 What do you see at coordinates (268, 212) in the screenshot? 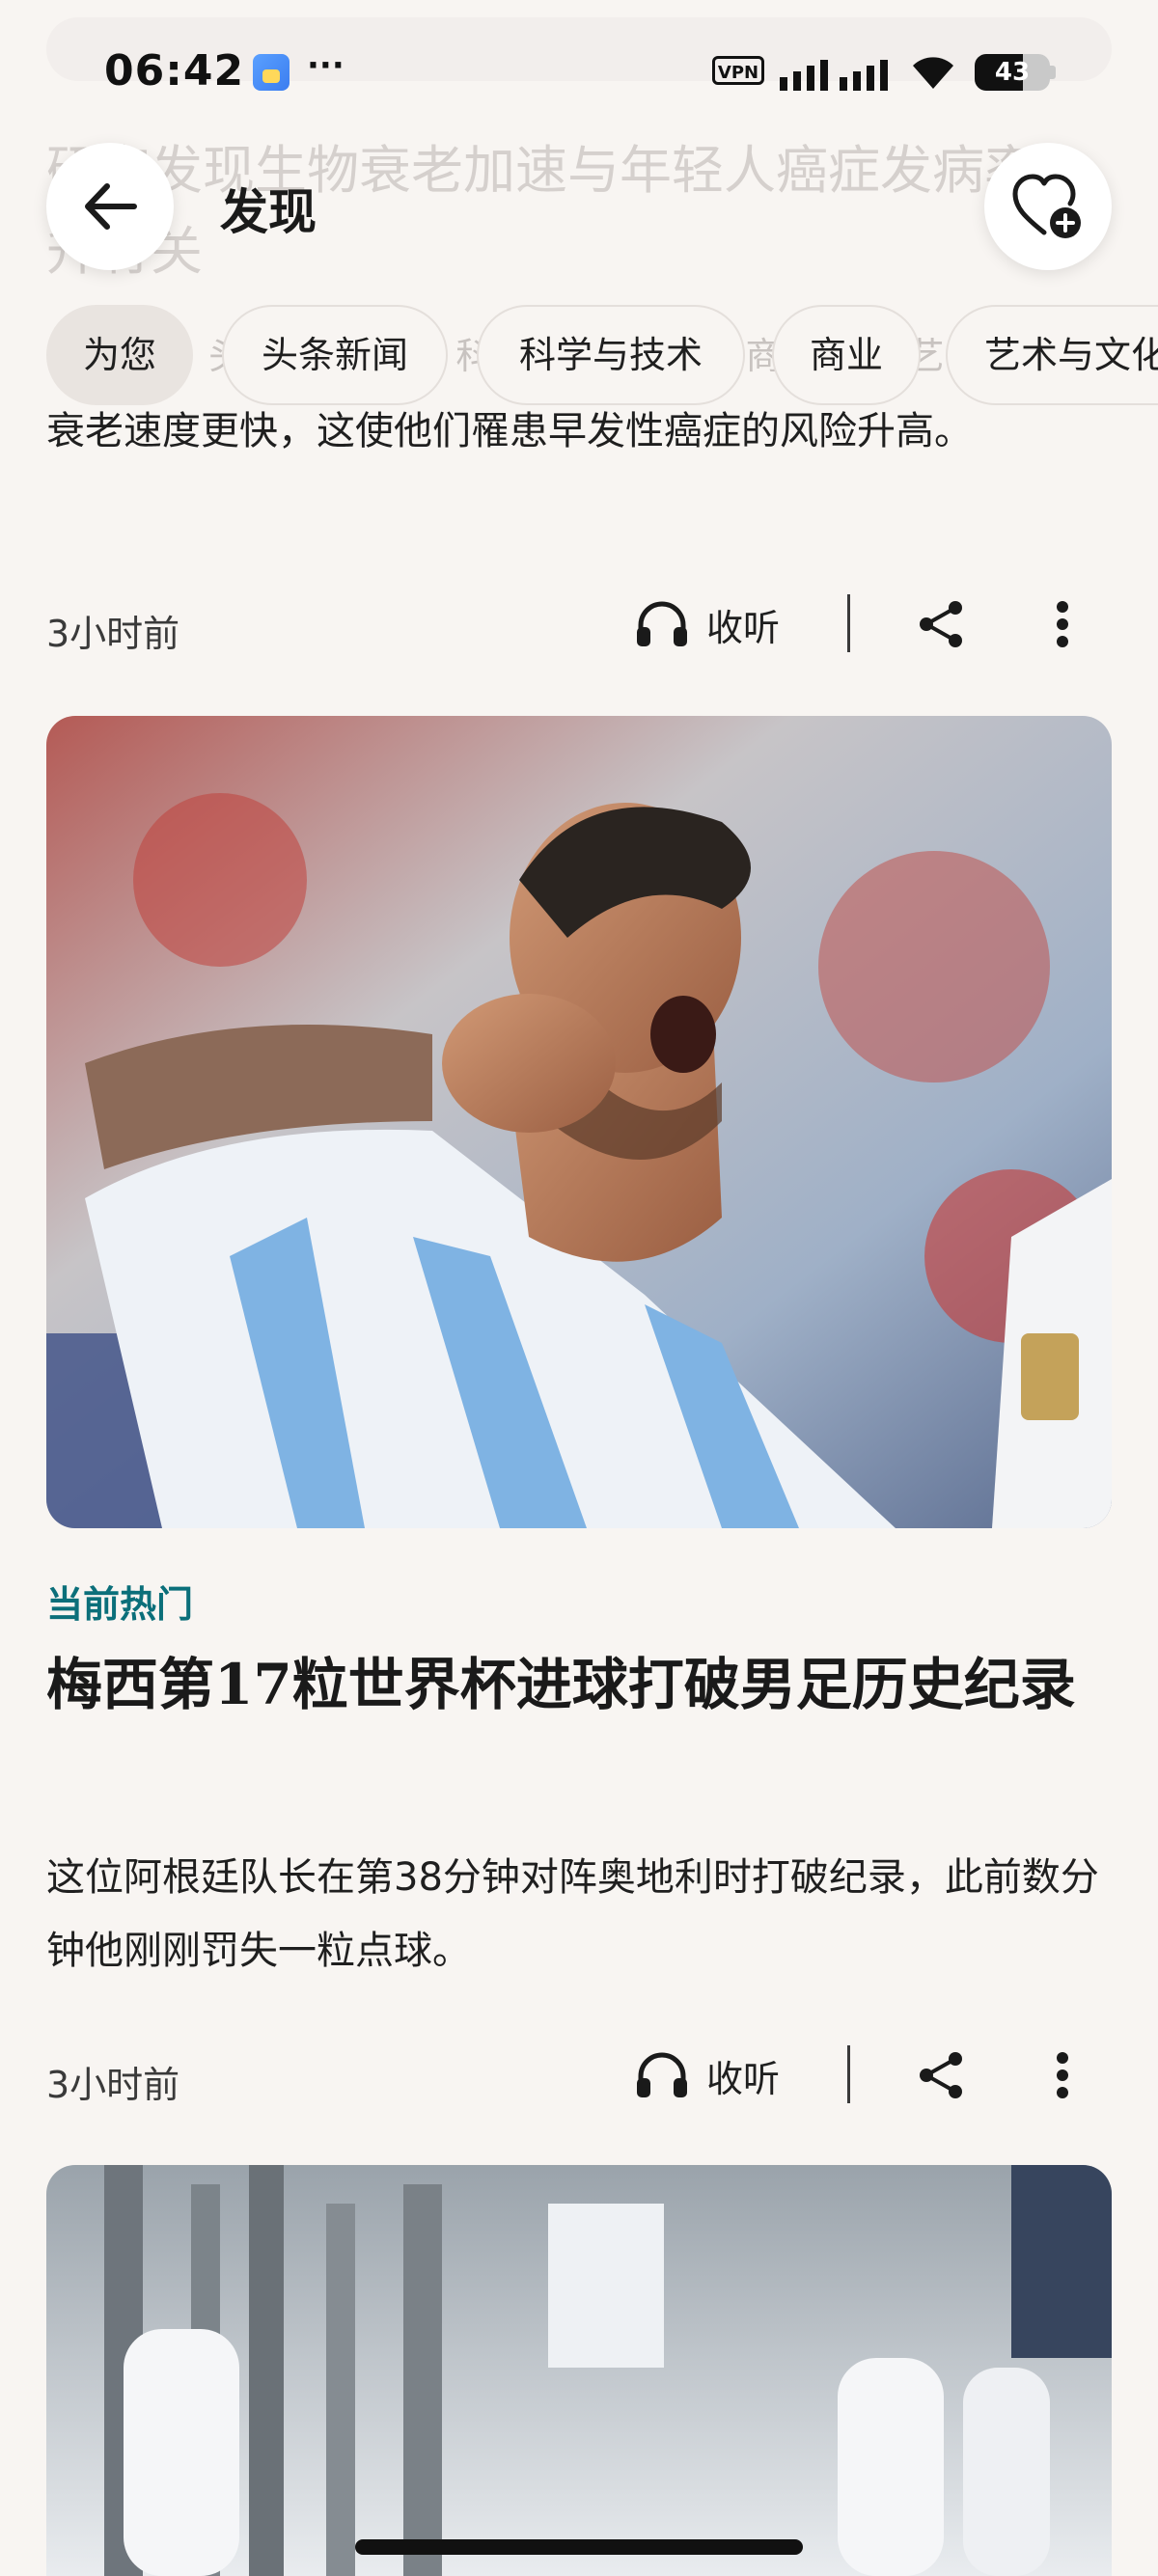
I see `page-title: 发现` at bounding box center [268, 212].